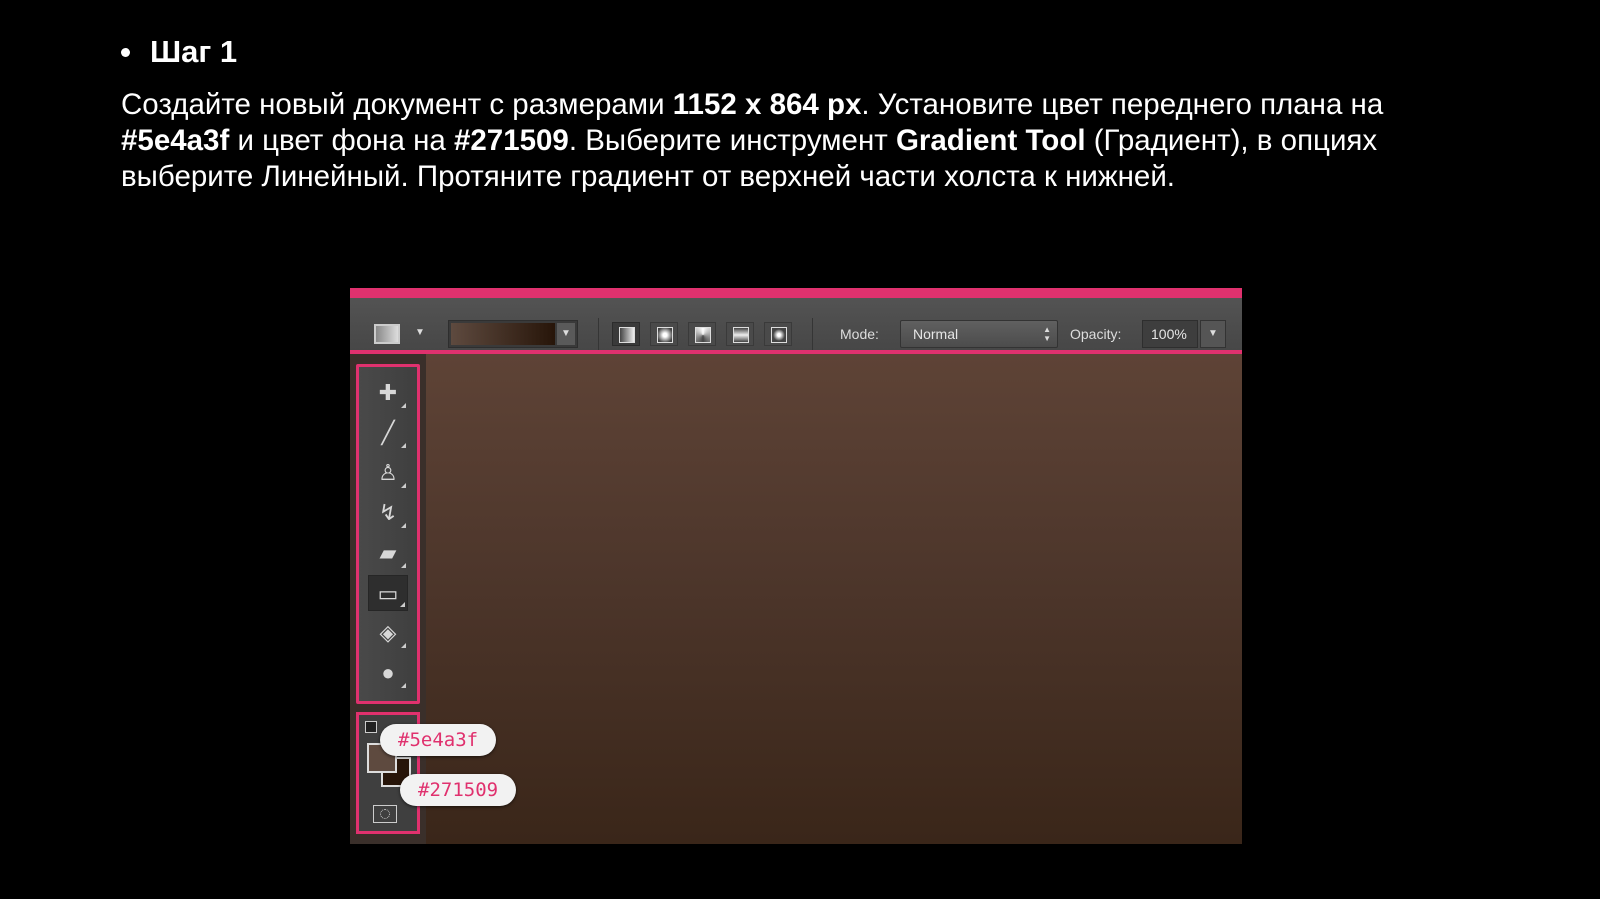  What do you see at coordinates (397, 104) in the screenshot?
I see `instruction-text: Создайте новый документ с размерами` at bounding box center [397, 104].